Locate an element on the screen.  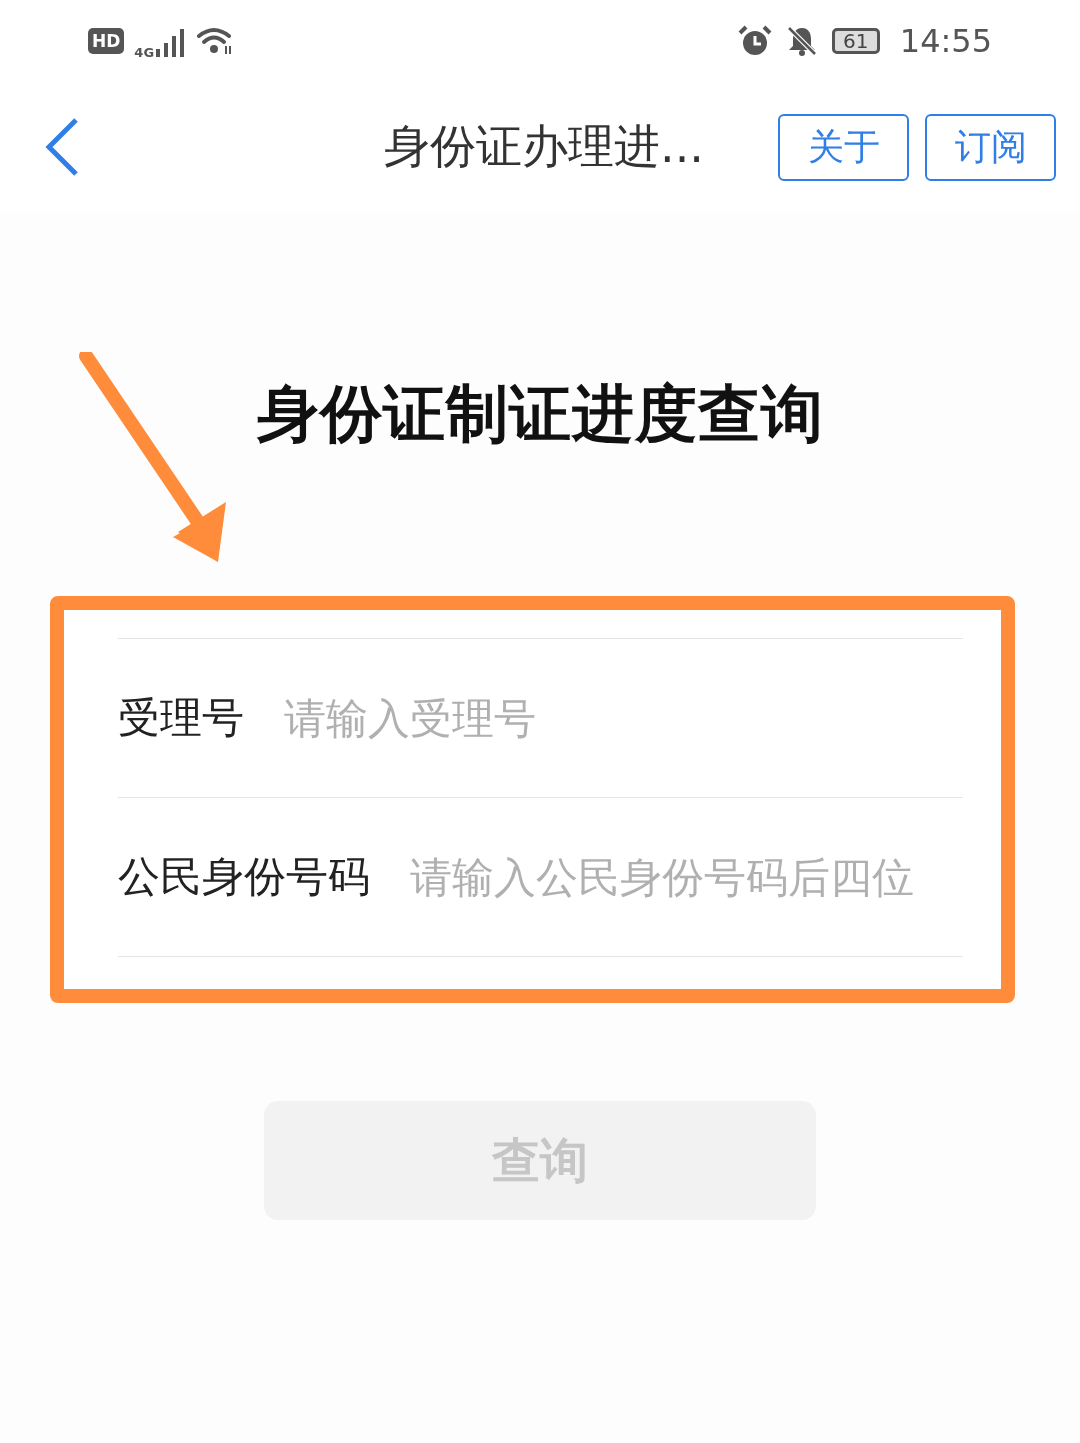
input-field: 请输入受理号 is located at coordinates (623, 718).